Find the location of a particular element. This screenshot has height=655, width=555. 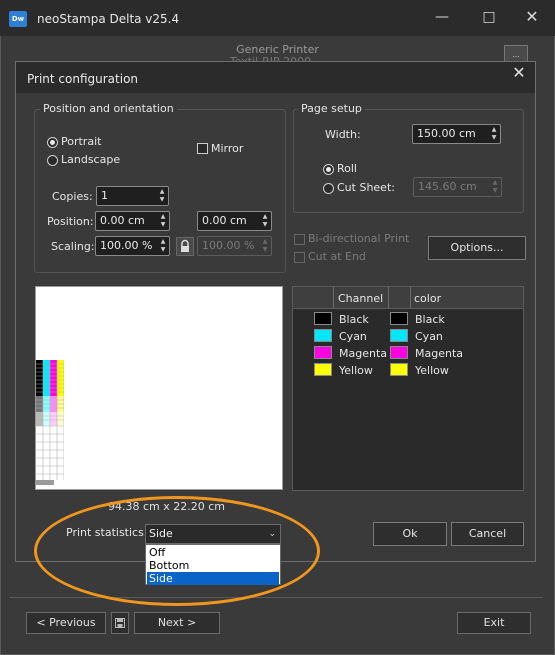

dialog-close-icon: ✕ is located at coordinates (519, 73).